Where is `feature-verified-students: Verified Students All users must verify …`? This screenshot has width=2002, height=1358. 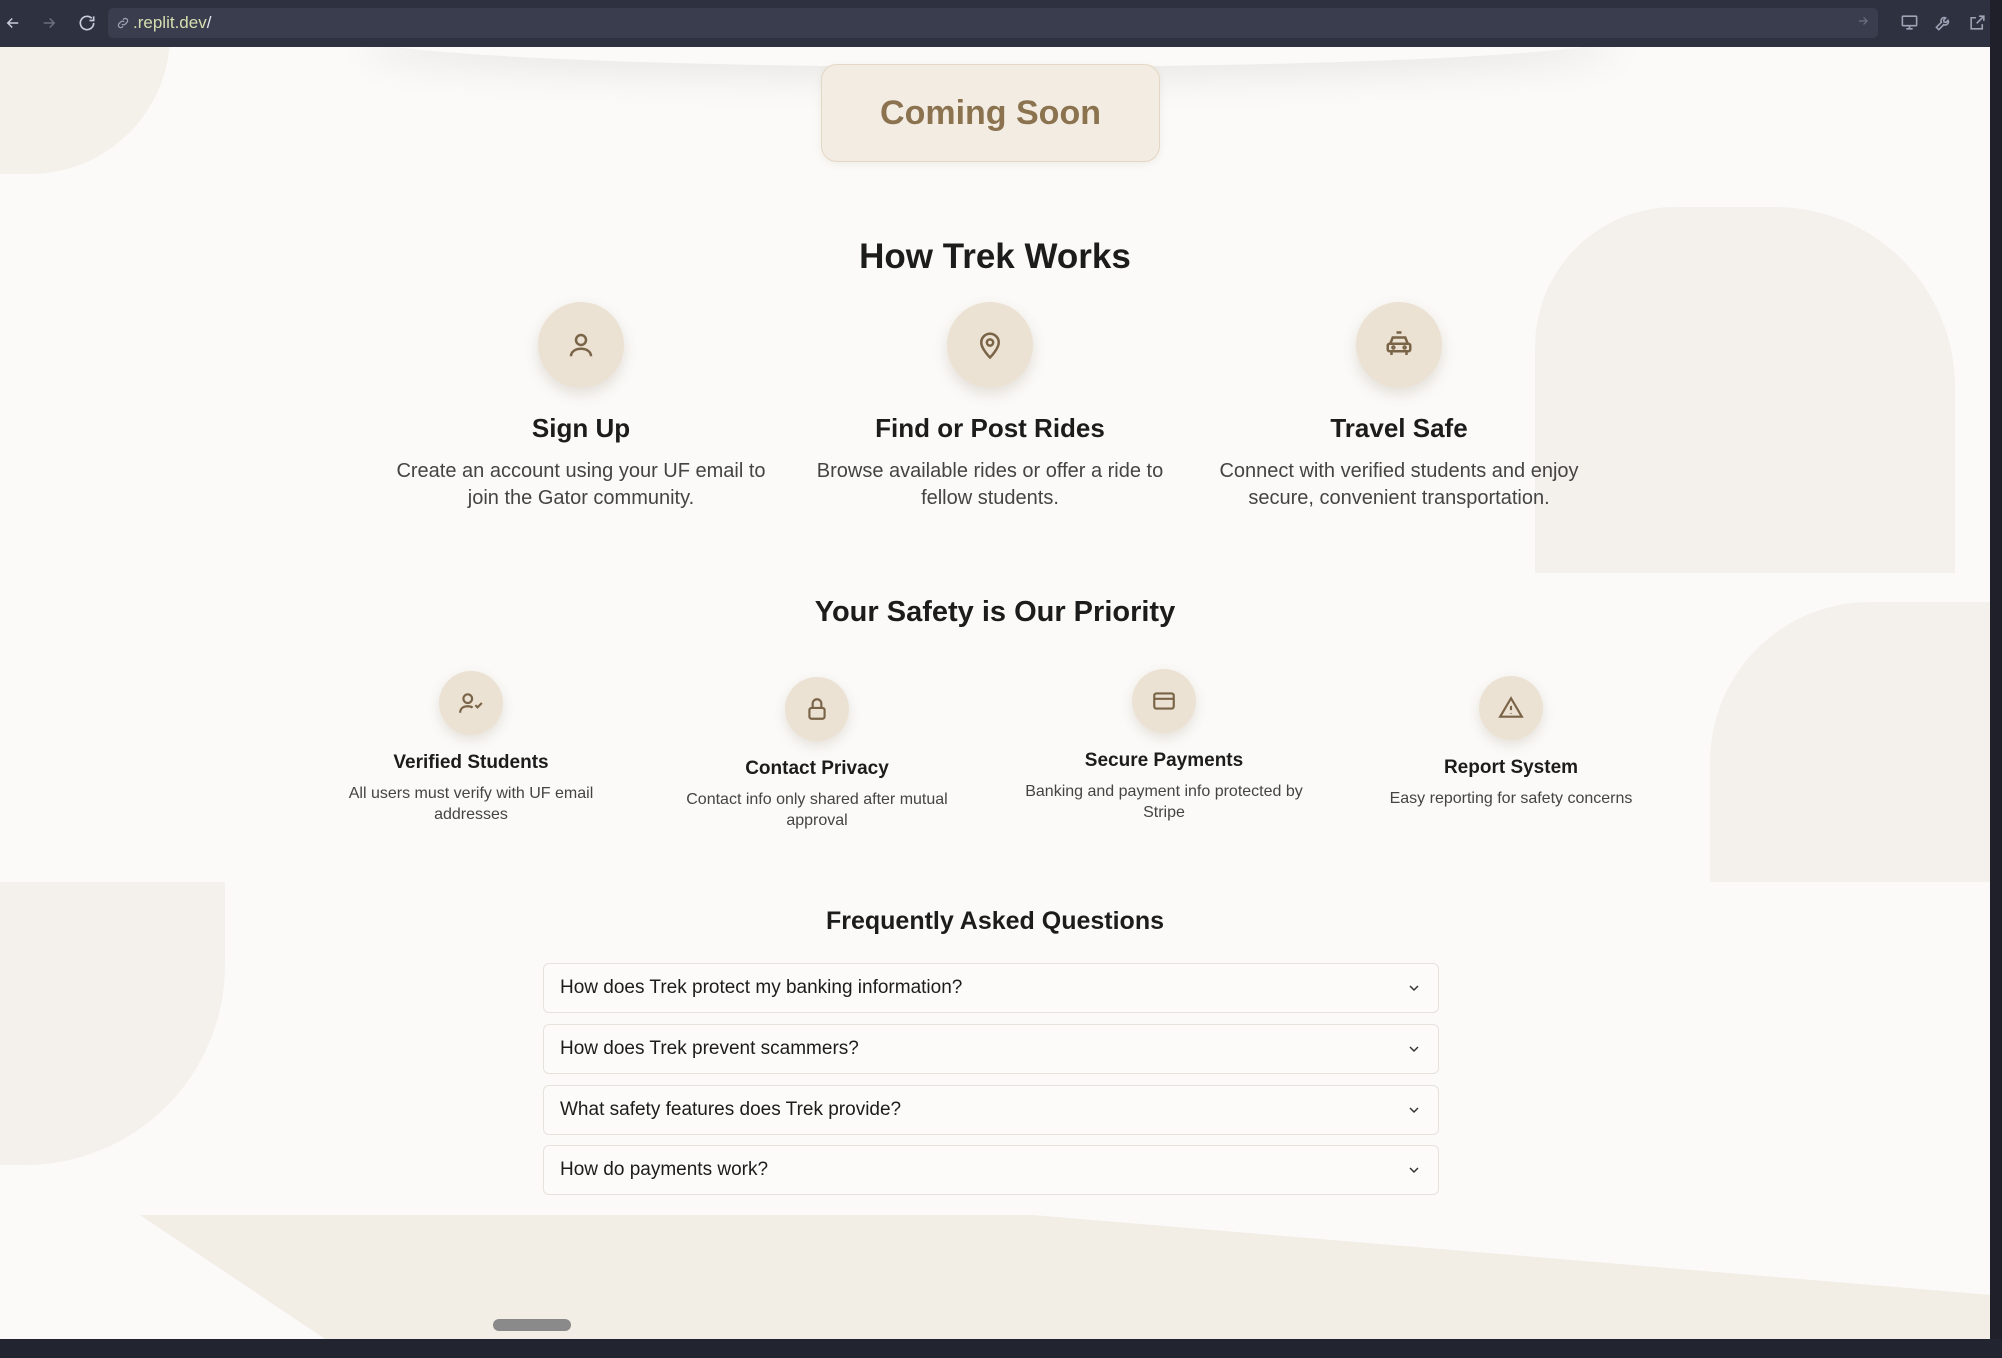
feature-verified-students: Verified Students All users must verify … is located at coordinates (471, 748).